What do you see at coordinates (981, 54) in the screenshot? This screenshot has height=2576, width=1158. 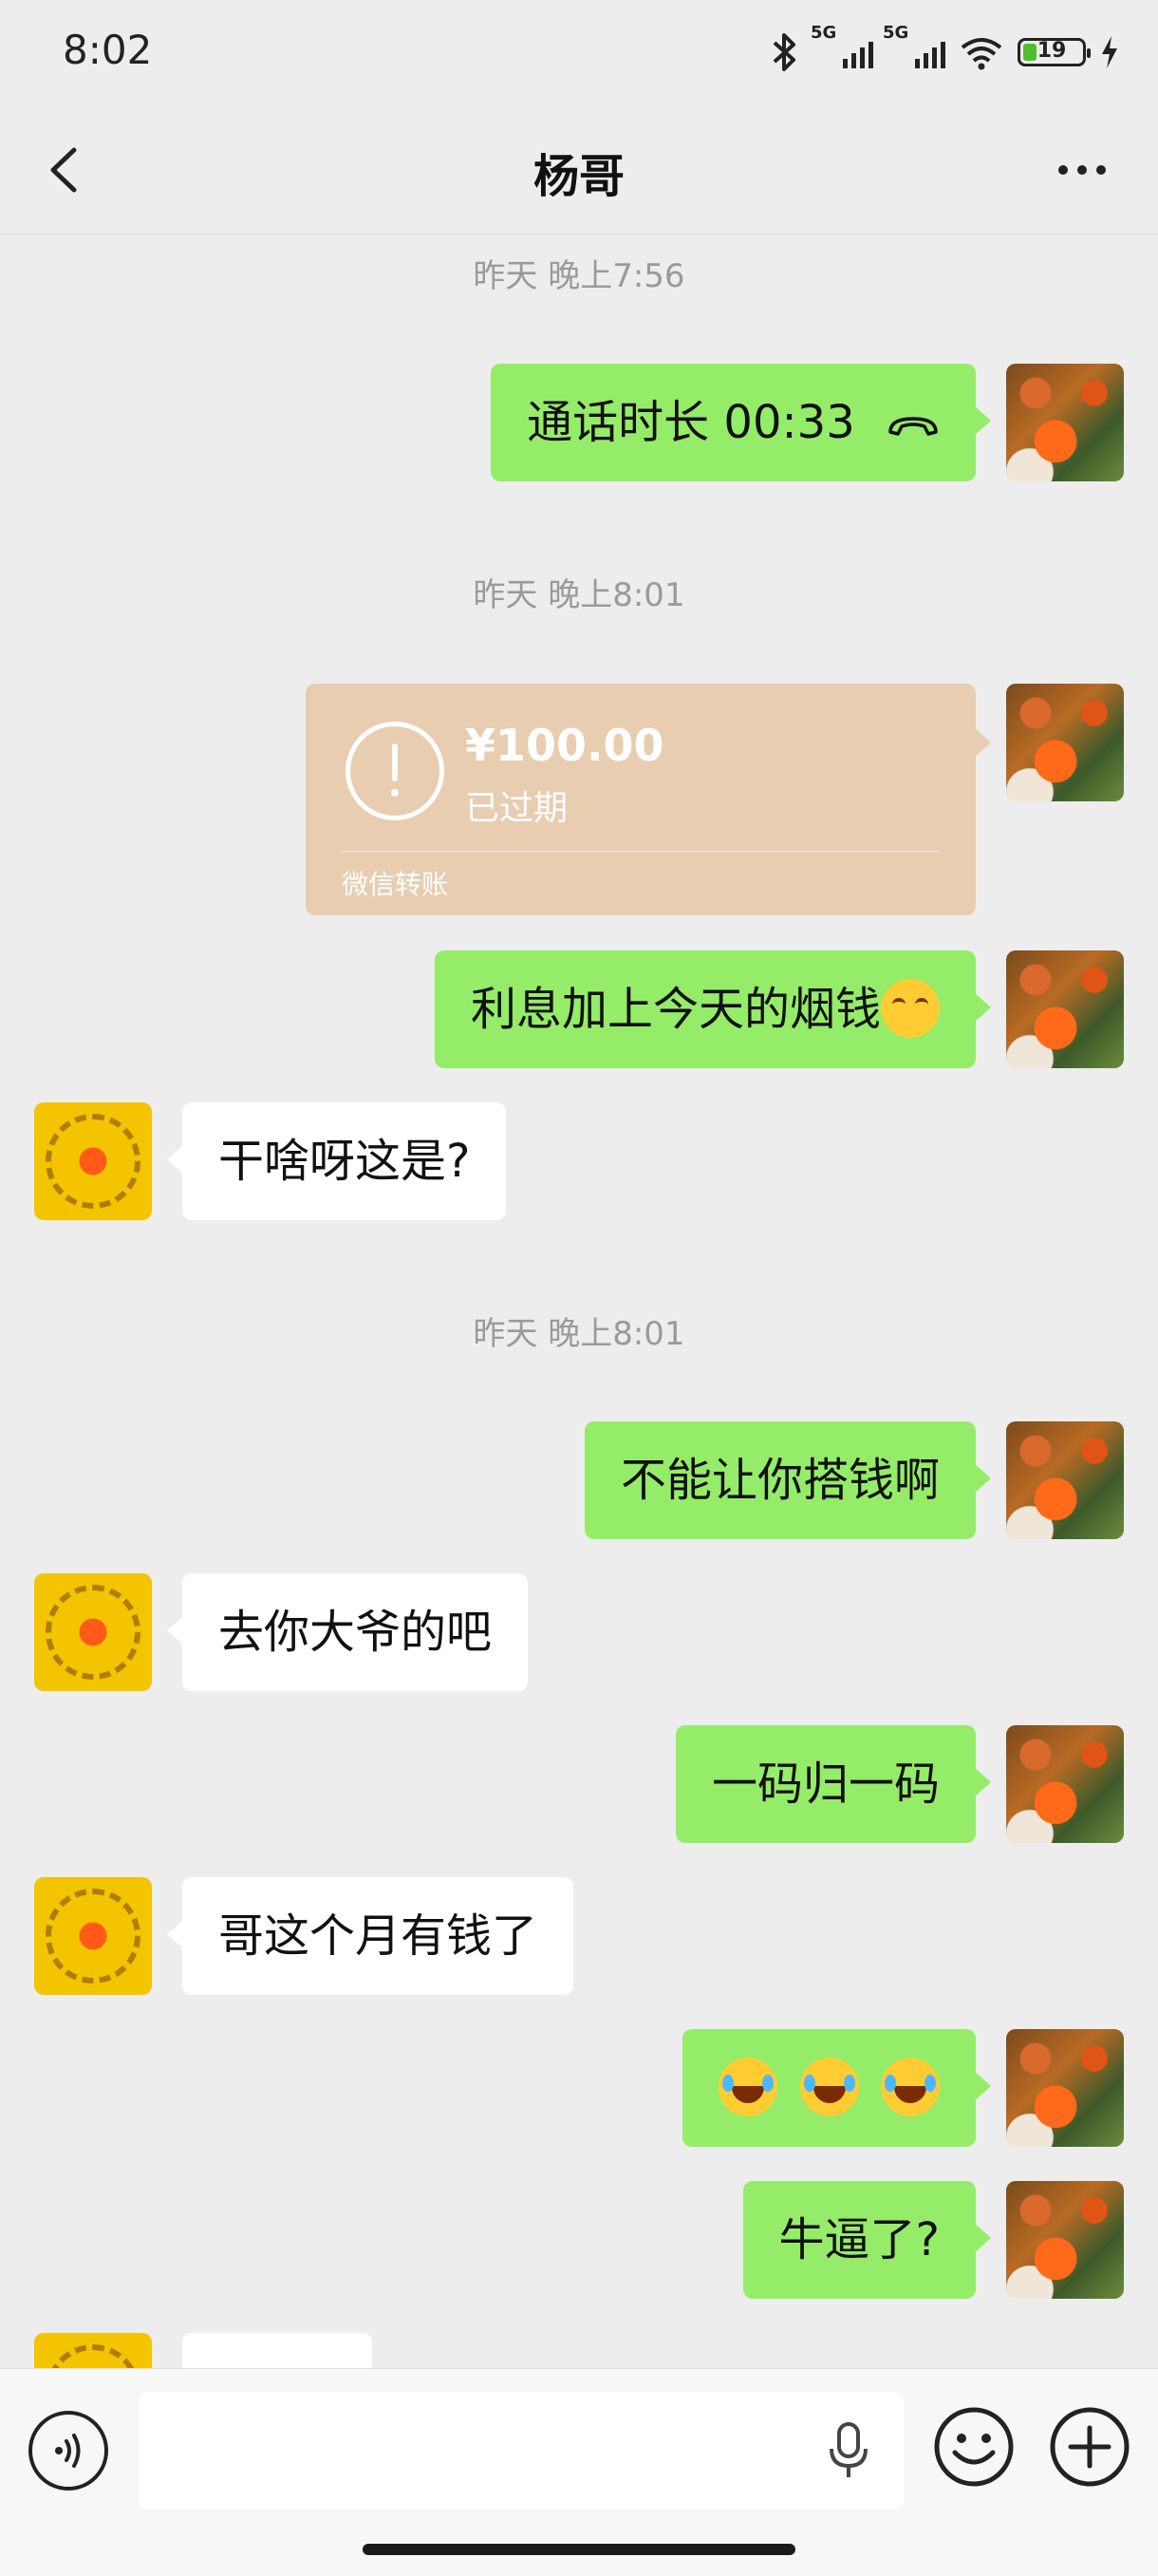 I see `wifi-icon` at bounding box center [981, 54].